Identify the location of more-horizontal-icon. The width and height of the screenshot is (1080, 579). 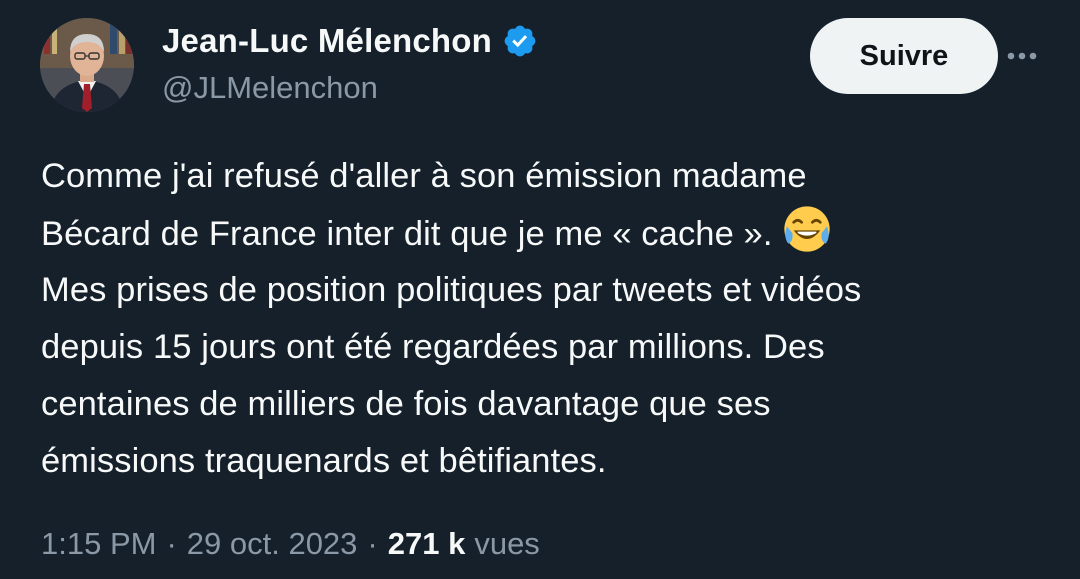
(1022, 56).